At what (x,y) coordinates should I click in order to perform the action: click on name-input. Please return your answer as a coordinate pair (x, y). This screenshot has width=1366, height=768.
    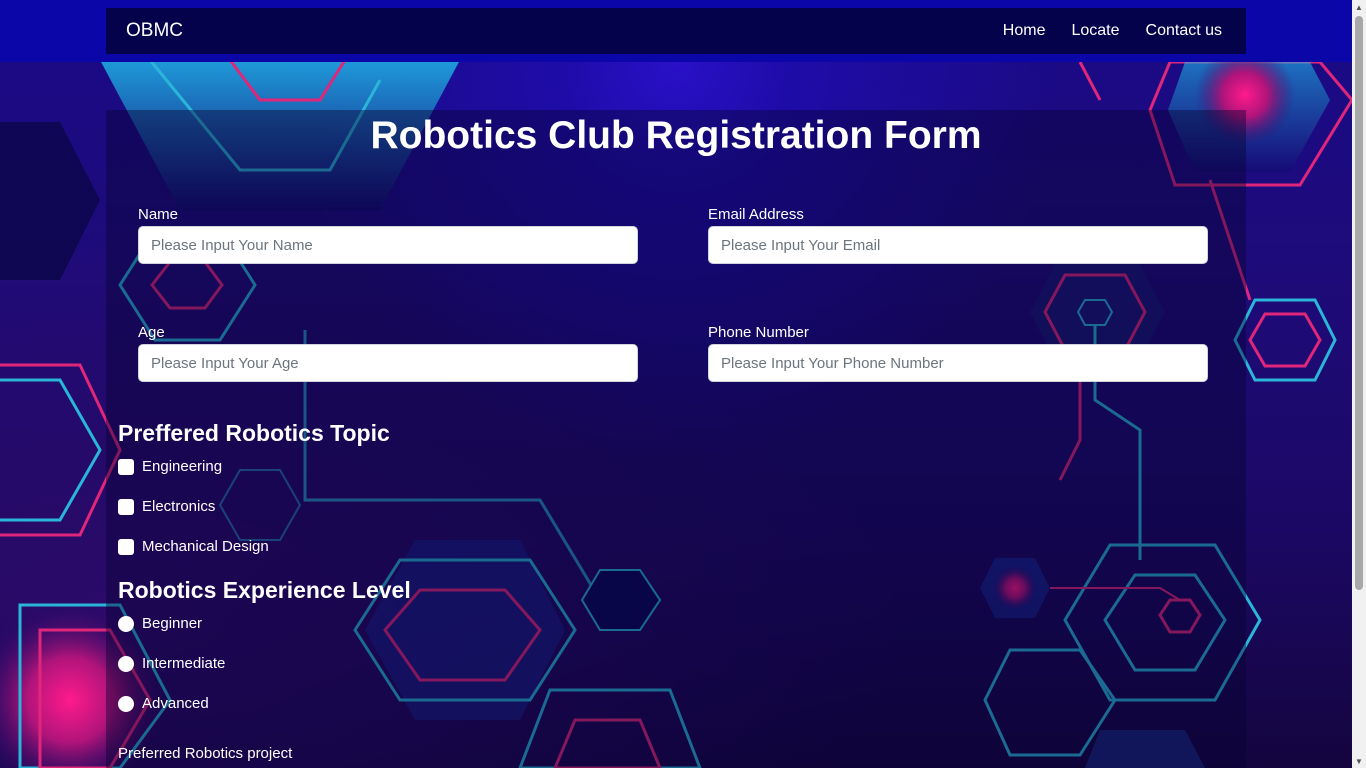
    Looking at the image, I should click on (388, 245).